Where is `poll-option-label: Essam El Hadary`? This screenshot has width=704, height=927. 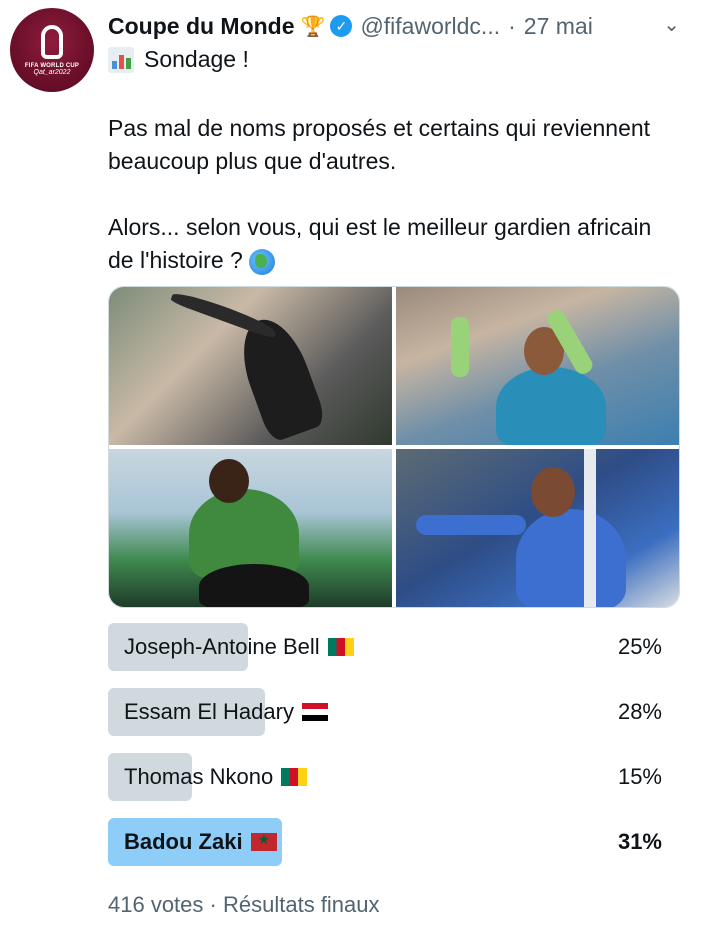 poll-option-label: Essam El Hadary is located at coordinates (226, 712).